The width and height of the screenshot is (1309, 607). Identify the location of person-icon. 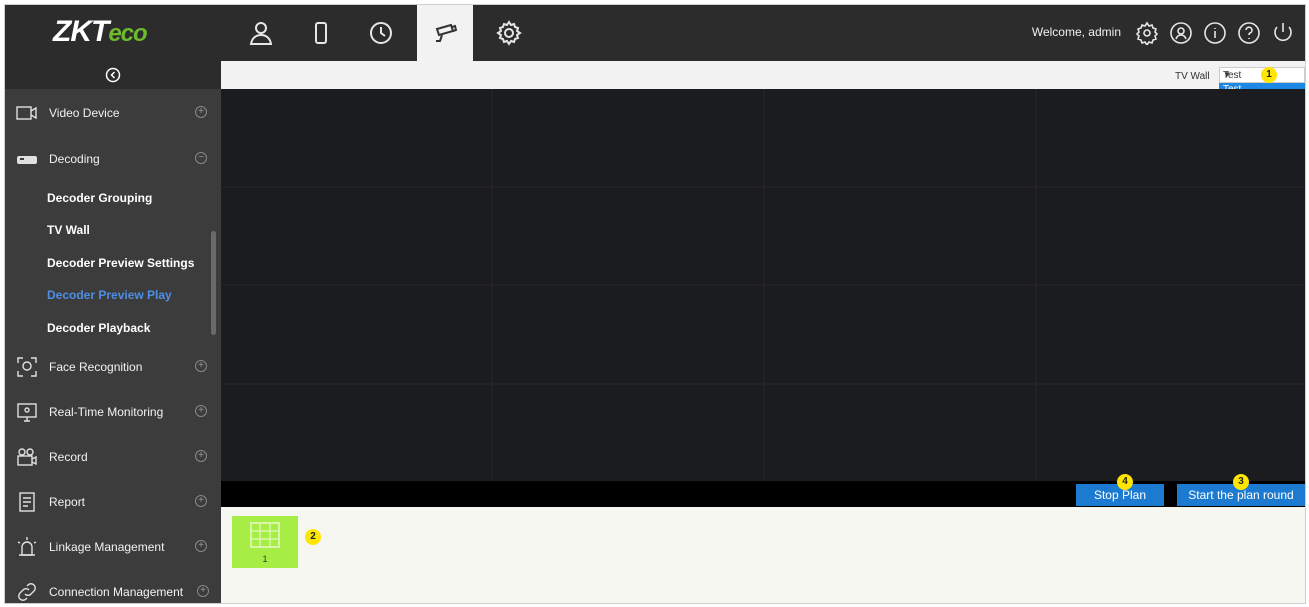
(261, 33).